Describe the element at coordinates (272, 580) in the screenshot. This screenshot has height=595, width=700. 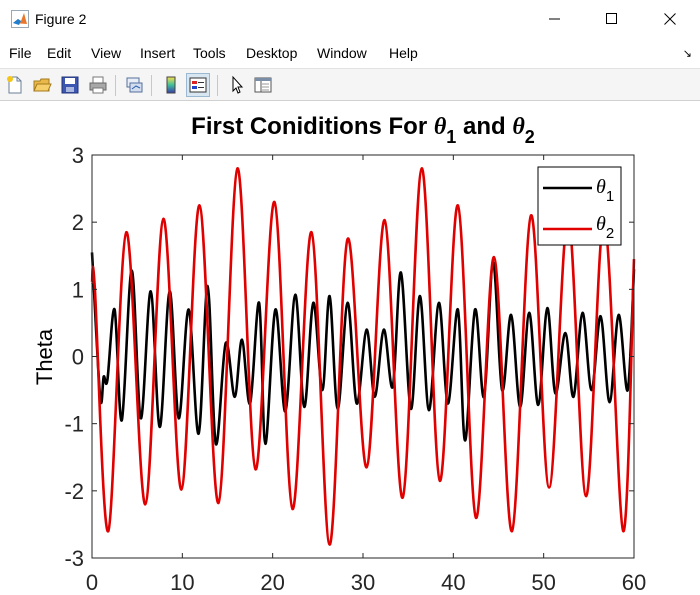
I see `x-tick-label: 20` at that location.